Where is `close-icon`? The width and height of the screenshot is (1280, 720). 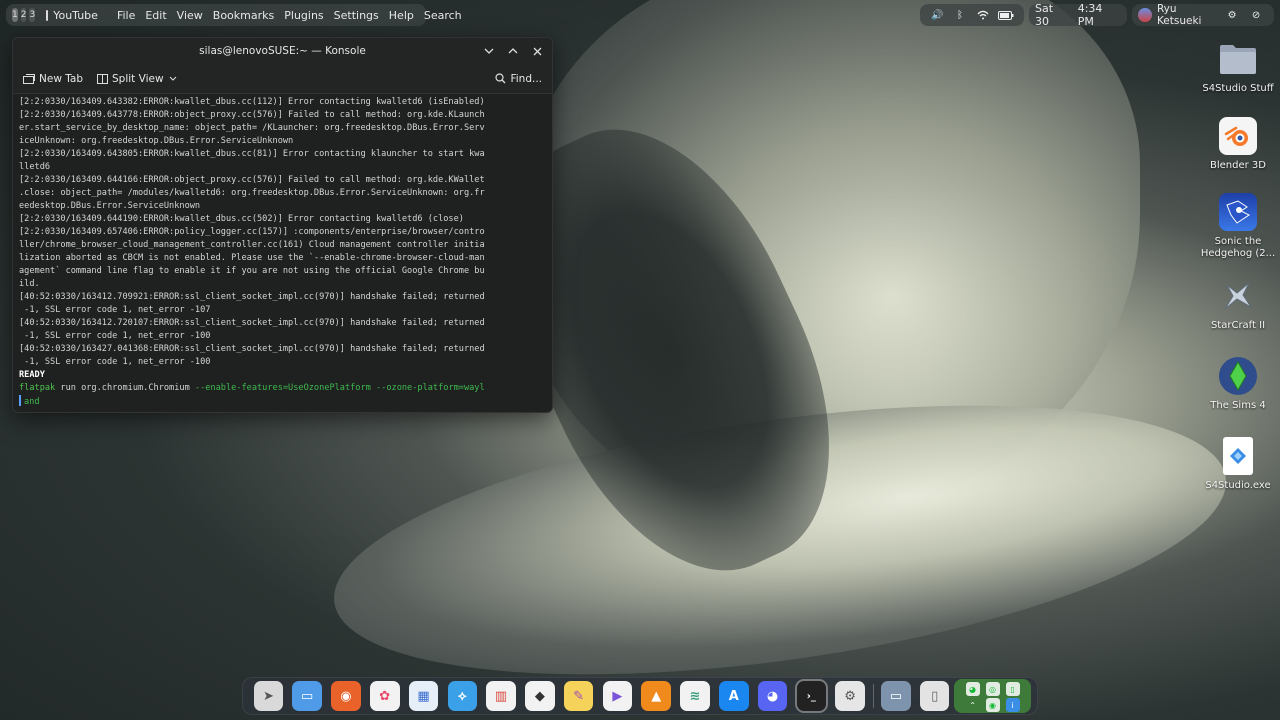 close-icon is located at coordinates (537, 51).